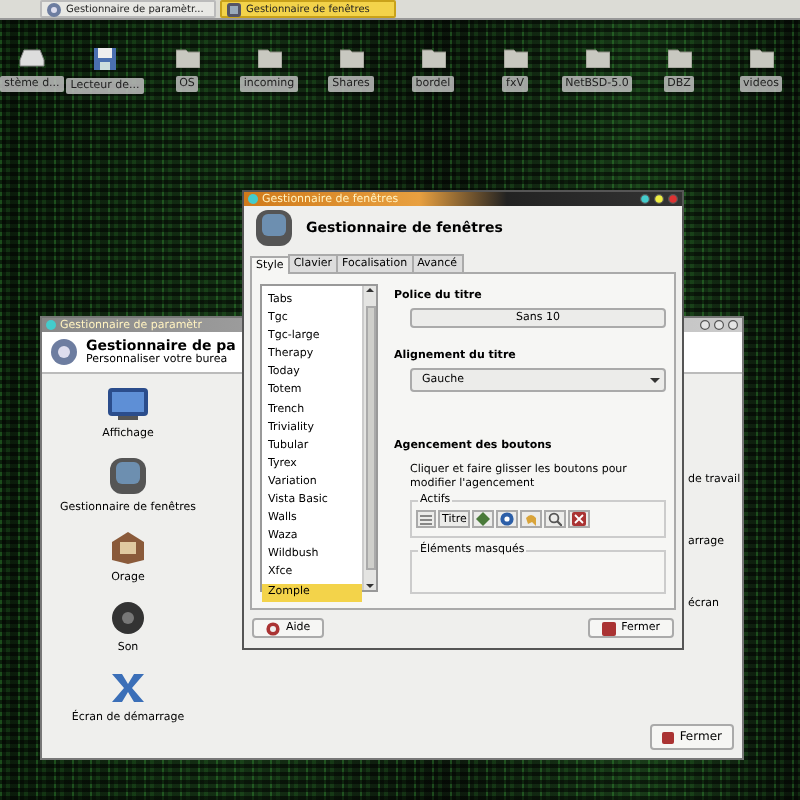  What do you see at coordinates (128, 548) in the screenshot?
I see `box-icon` at bounding box center [128, 548].